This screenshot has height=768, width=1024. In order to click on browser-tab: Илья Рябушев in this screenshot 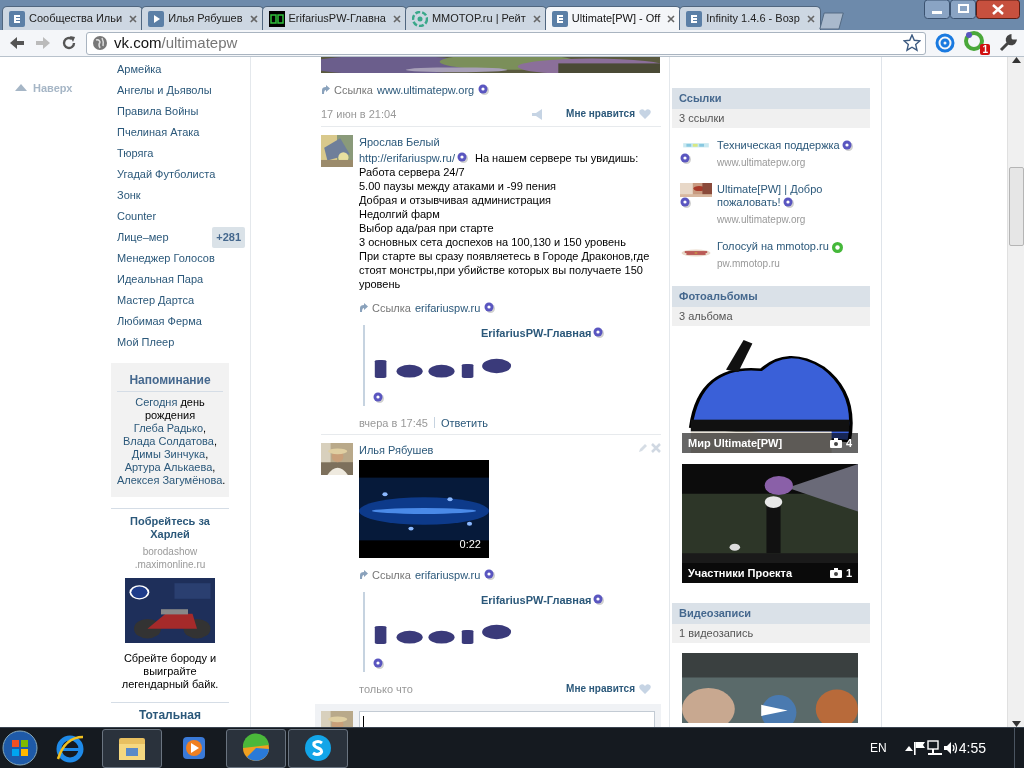, I will do `click(202, 18)`.